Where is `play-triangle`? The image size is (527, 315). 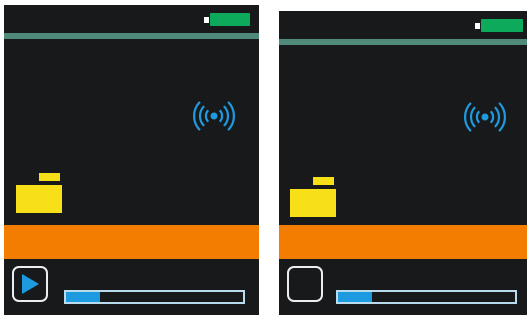 play-triangle is located at coordinates (30, 284).